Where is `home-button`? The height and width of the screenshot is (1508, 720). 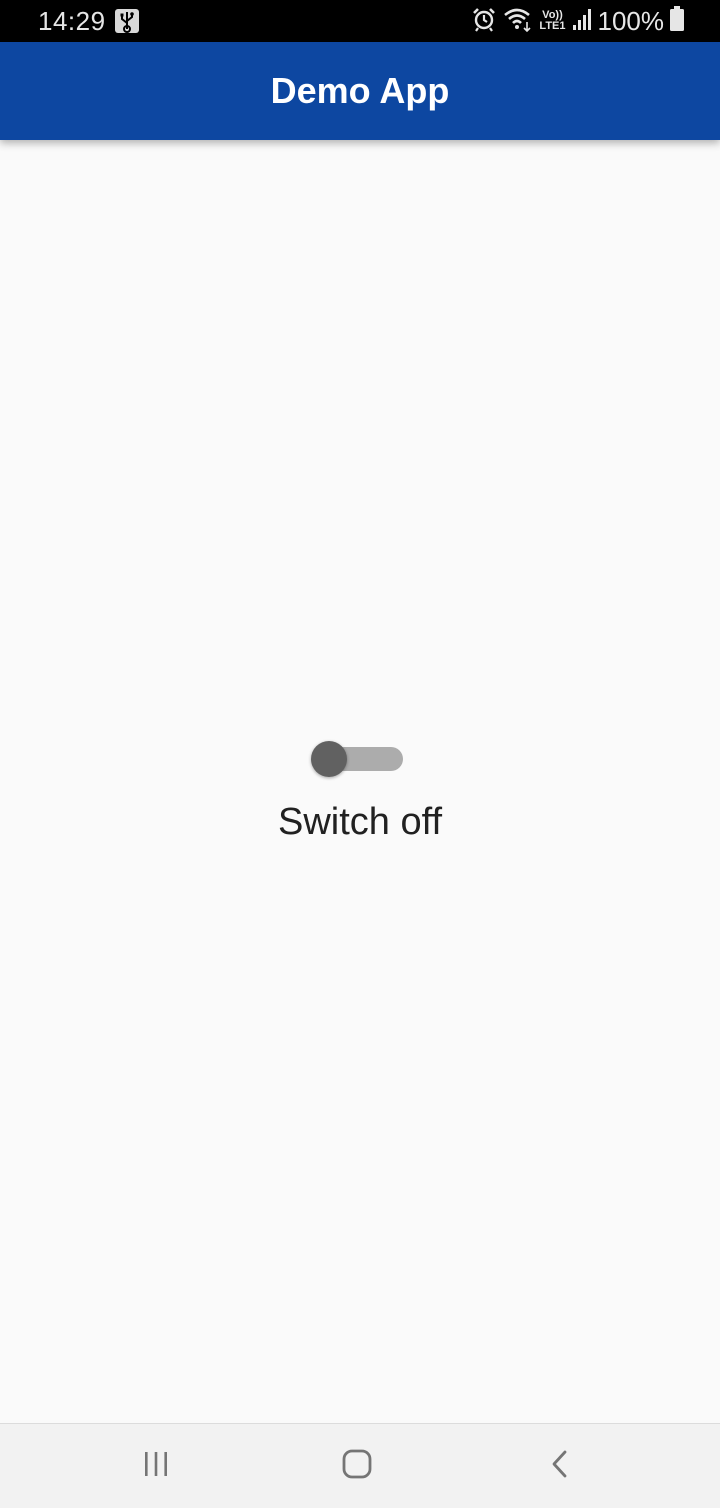 home-button is located at coordinates (357, 1466).